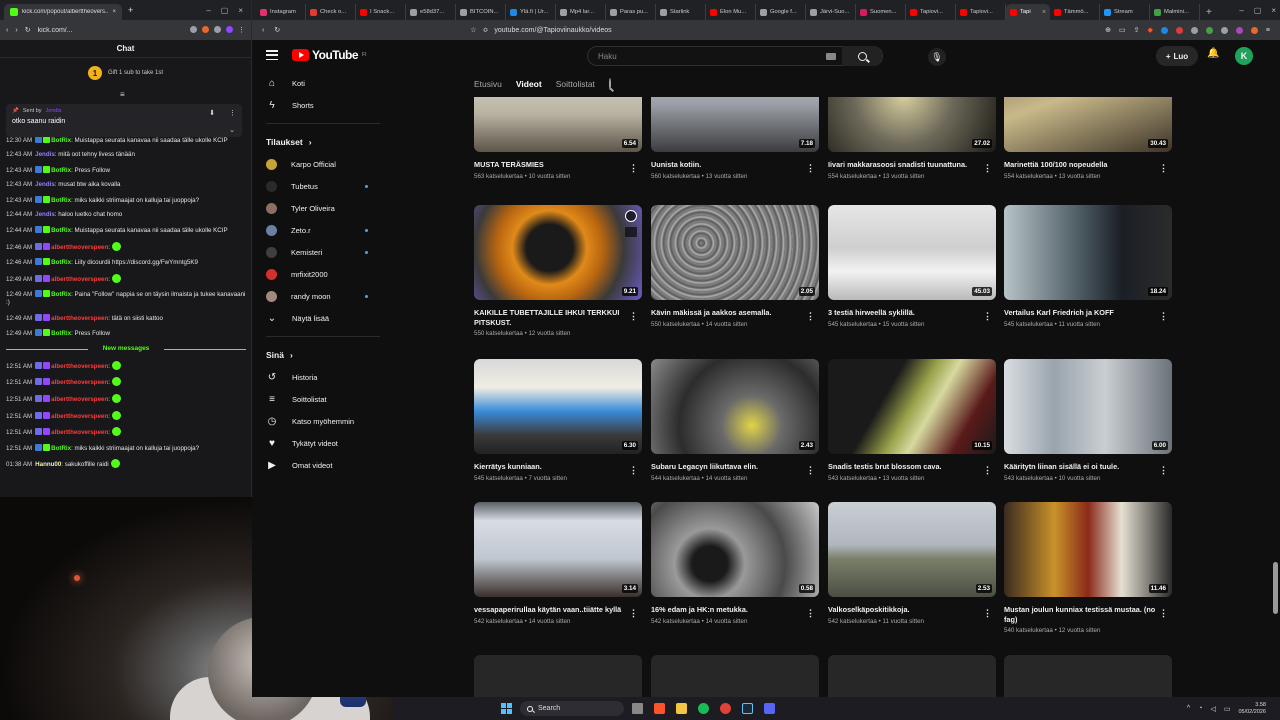 The height and width of the screenshot is (720, 1280). Describe the element at coordinates (319, 83) in the screenshot. I see `sidebar-item-koti: ⌂ Koti` at that location.